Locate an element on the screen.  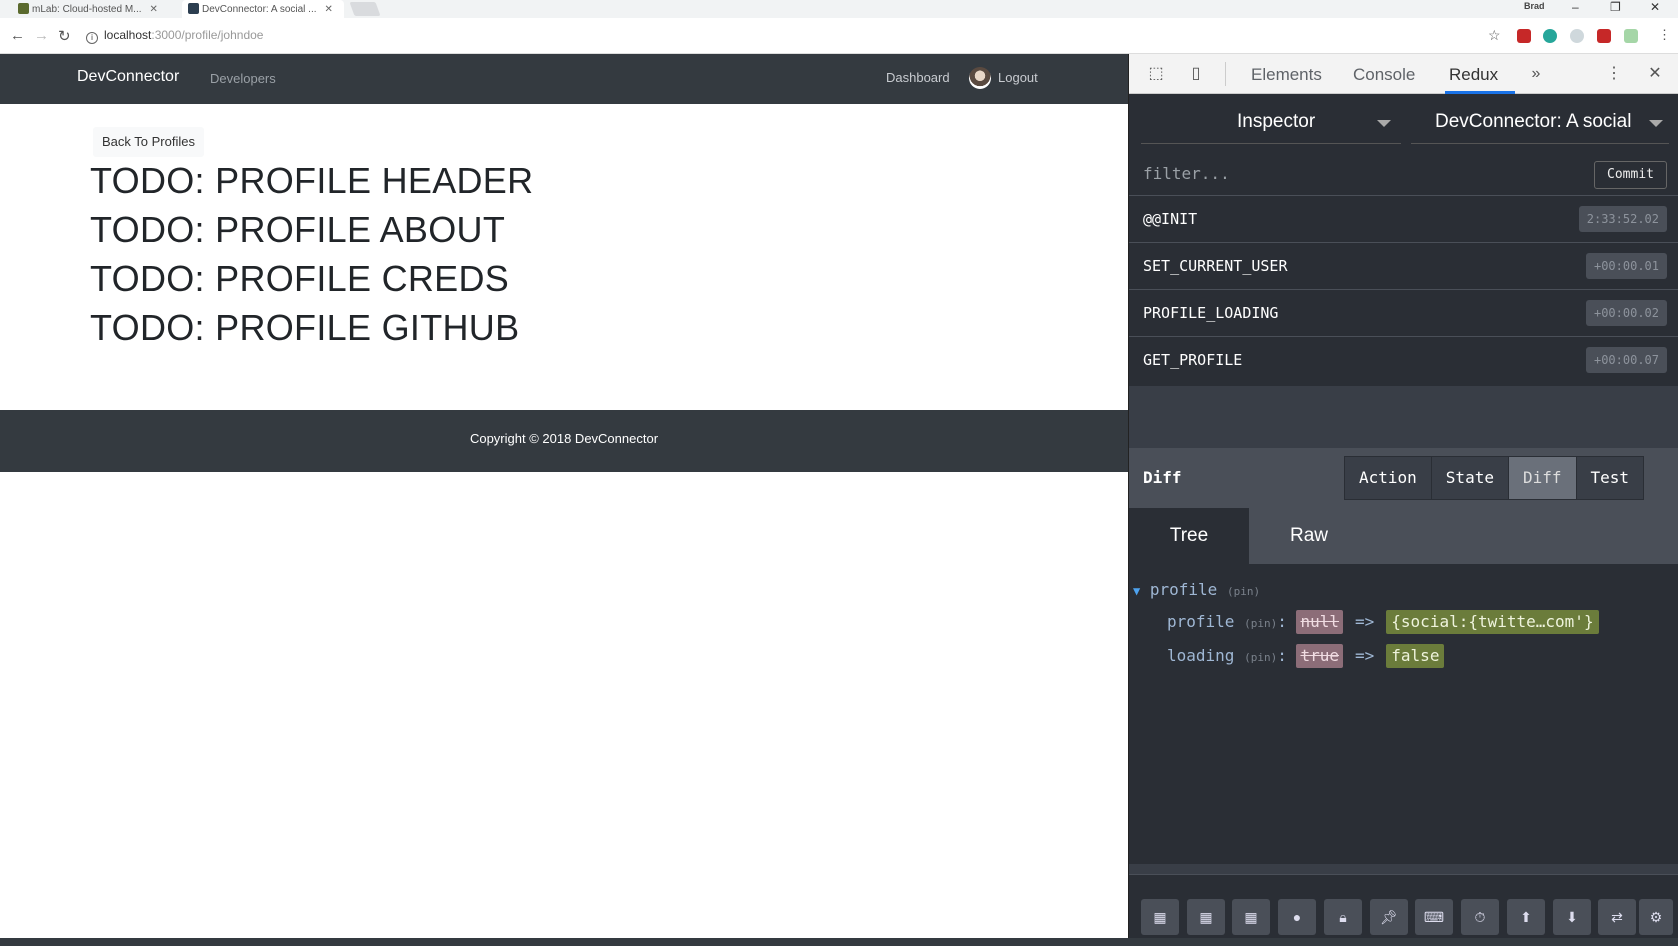
todo-profile-about: TODO: PROFILE ABOUT is located at coordinates (298, 229).